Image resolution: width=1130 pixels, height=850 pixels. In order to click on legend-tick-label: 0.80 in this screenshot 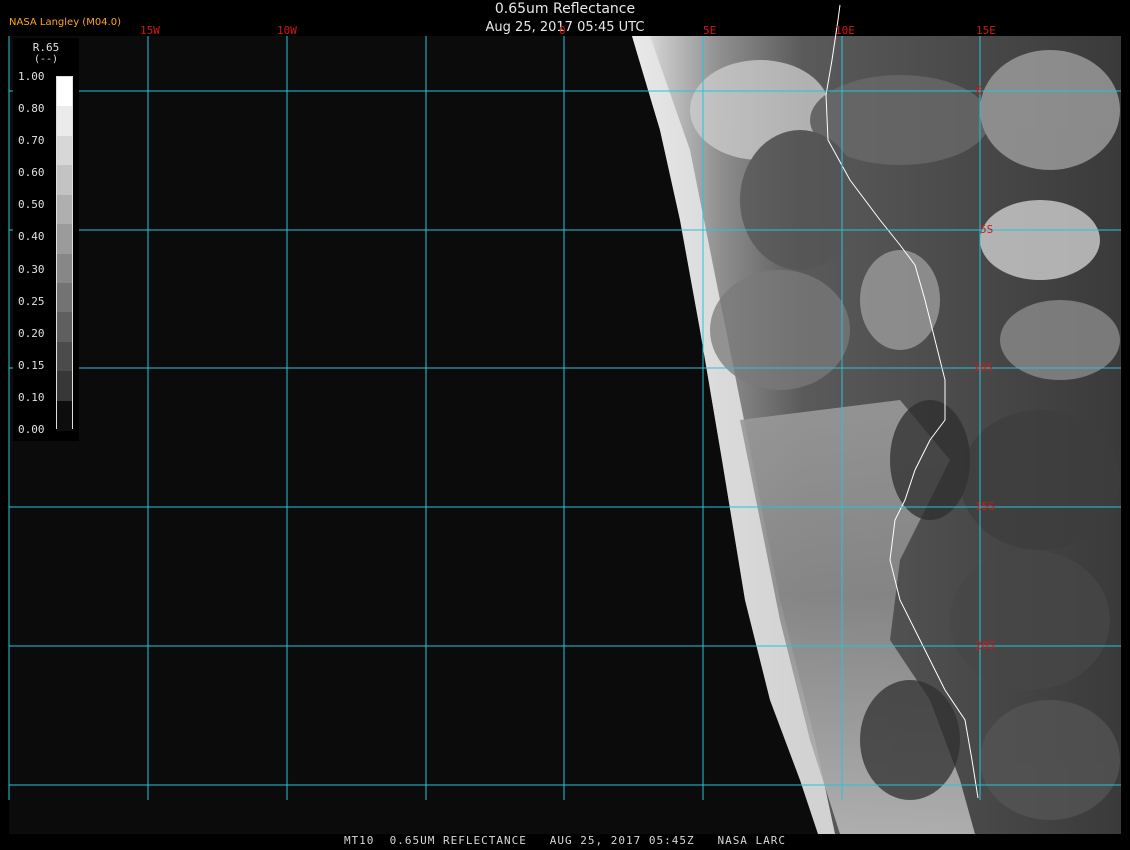, I will do `click(31, 109)`.